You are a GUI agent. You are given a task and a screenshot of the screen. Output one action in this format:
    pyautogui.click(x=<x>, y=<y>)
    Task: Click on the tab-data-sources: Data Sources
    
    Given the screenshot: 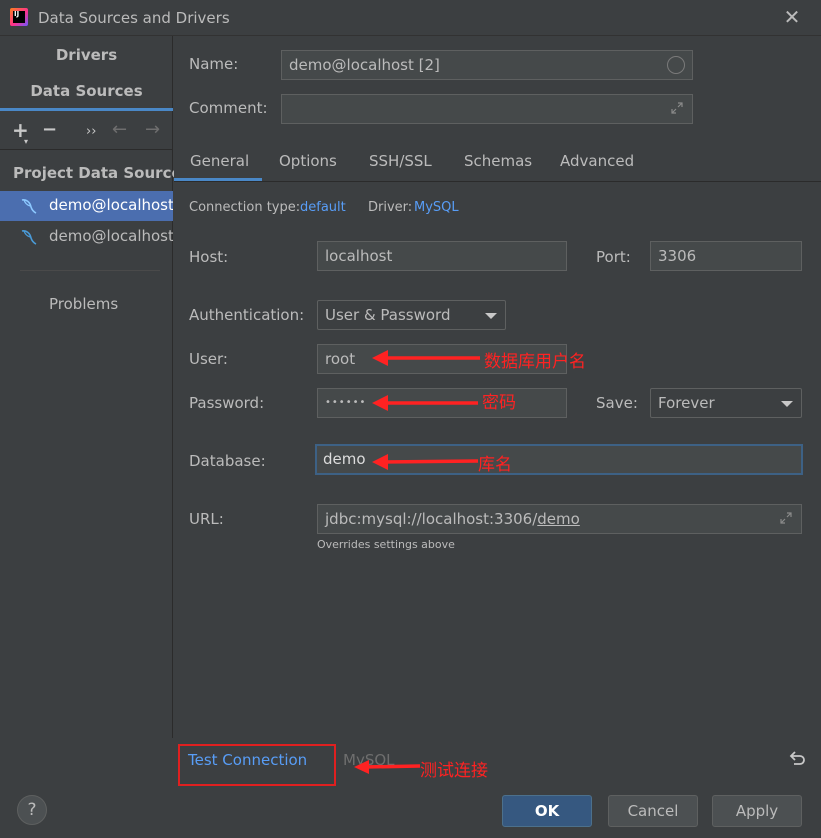 What is the action you would take?
    pyautogui.click(x=86, y=91)
    